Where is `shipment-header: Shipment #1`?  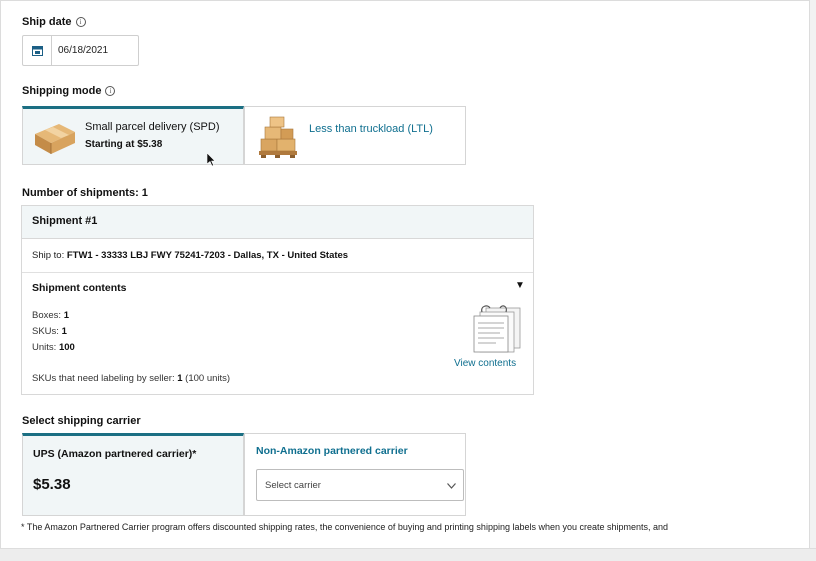 shipment-header: Shipment #1 is located at coordinates (277, 222).